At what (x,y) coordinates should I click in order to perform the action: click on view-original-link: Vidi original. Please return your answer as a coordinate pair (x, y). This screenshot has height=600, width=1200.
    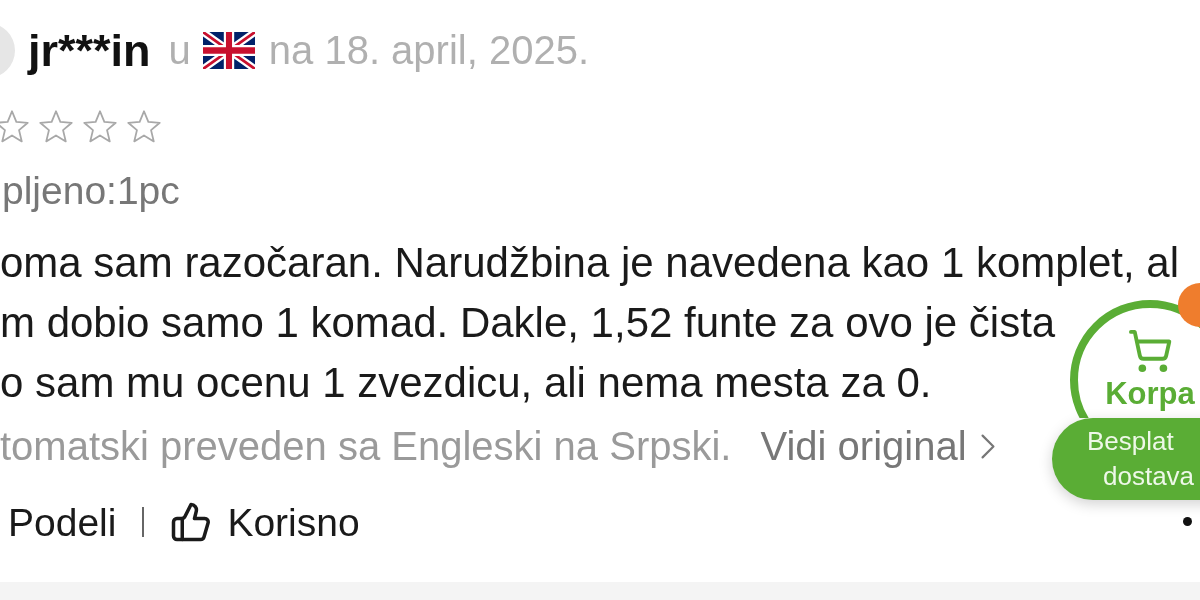
    Looking at the image, I should click on (877, 446).